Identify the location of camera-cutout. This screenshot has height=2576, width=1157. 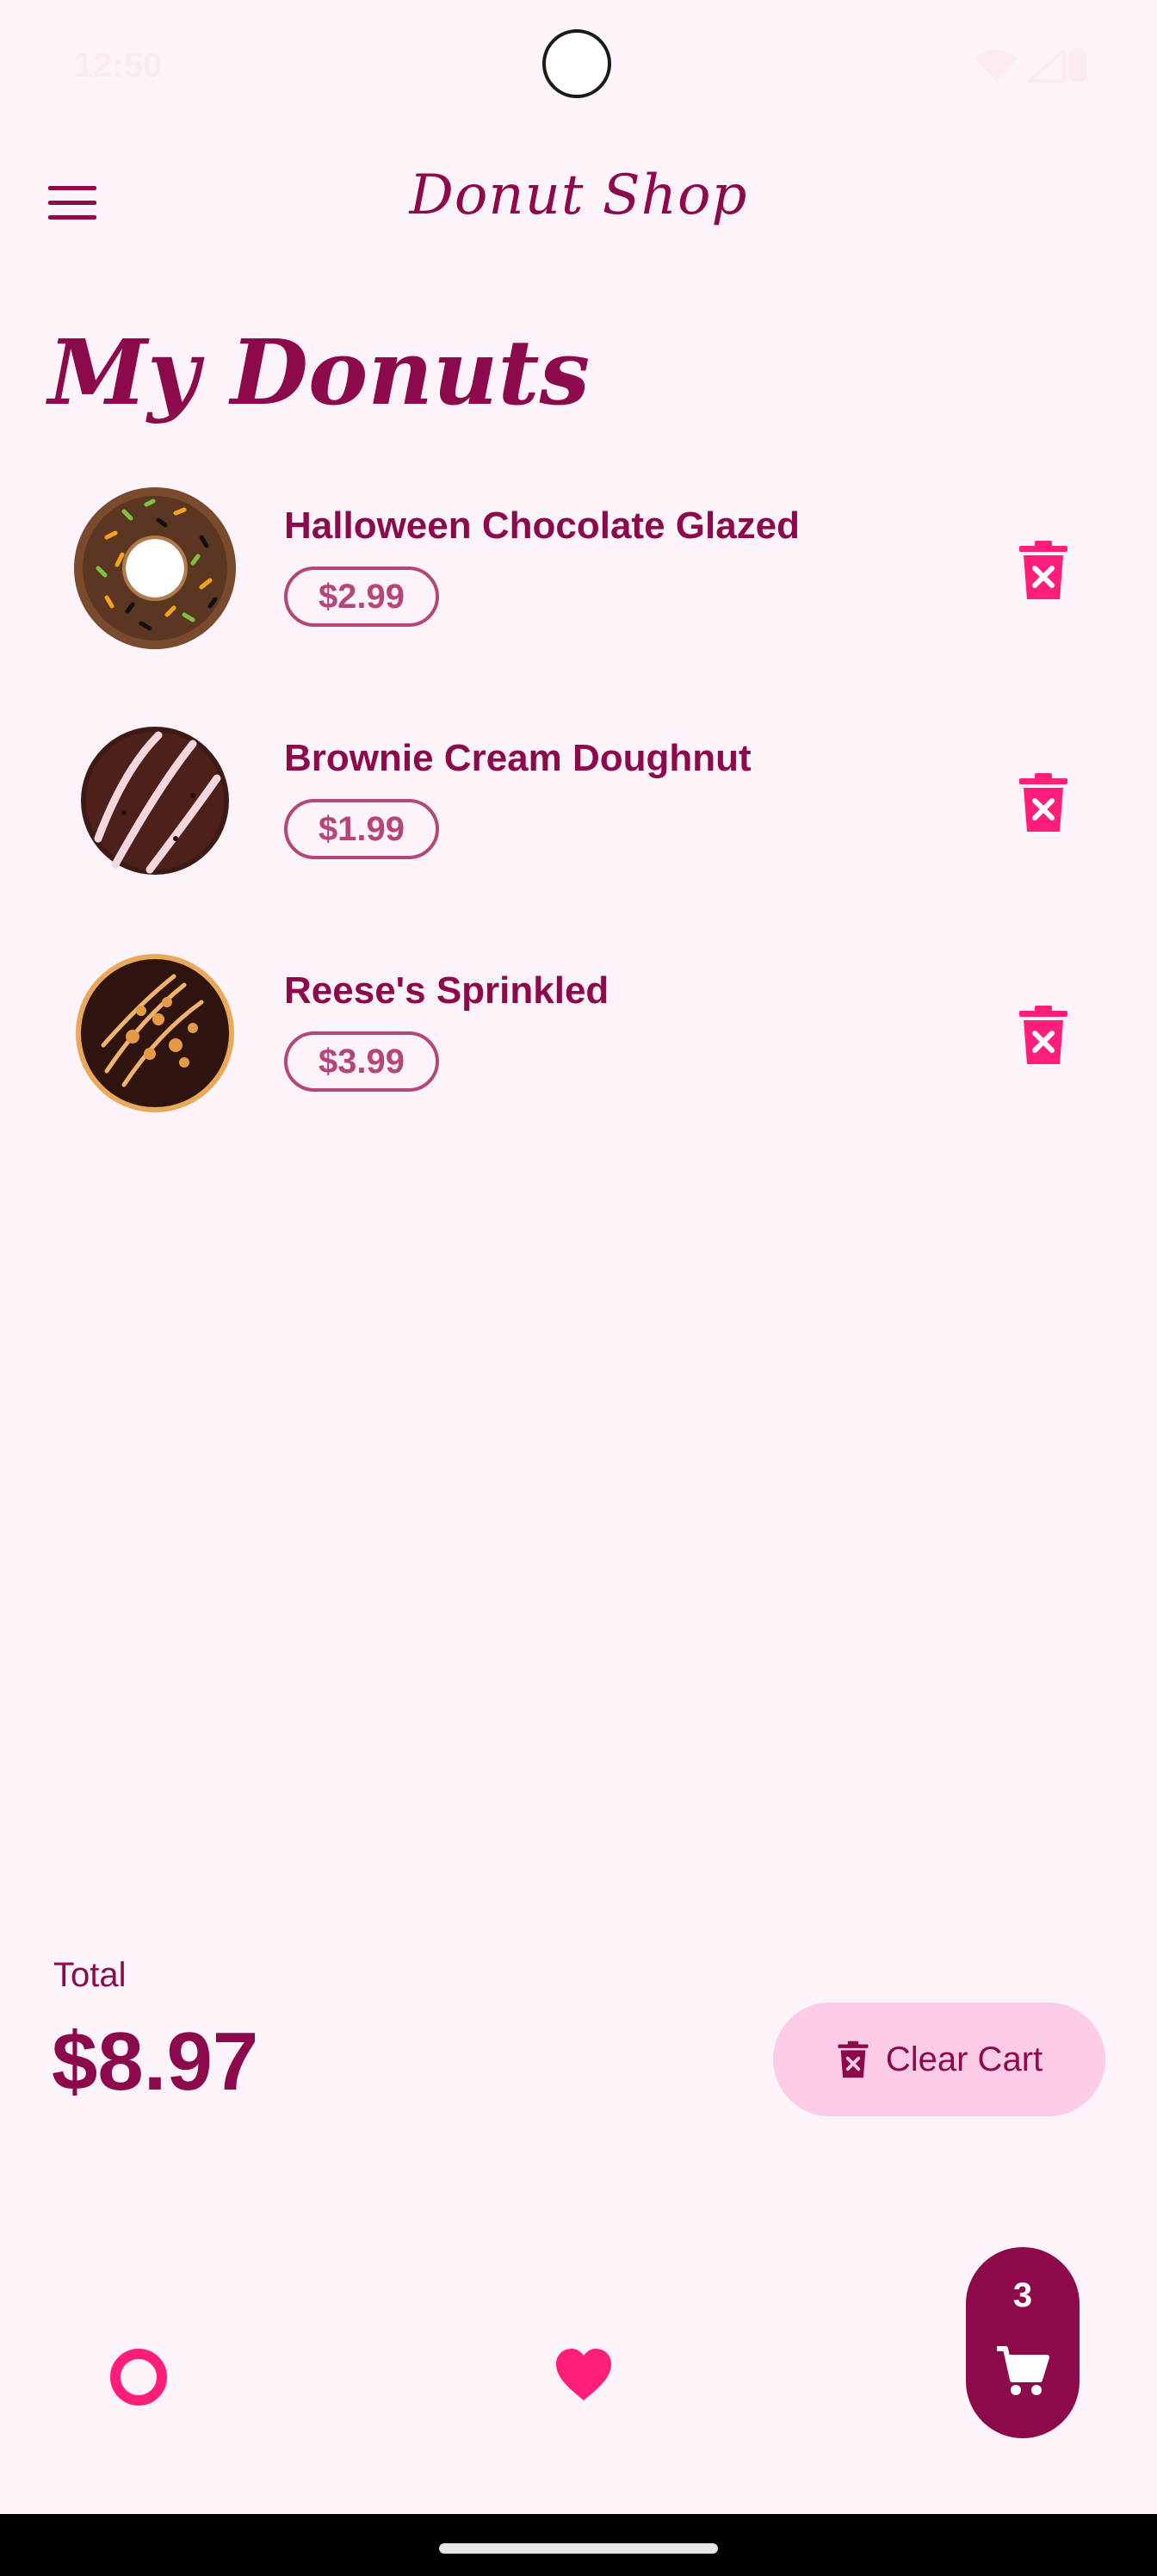
(577, 64).